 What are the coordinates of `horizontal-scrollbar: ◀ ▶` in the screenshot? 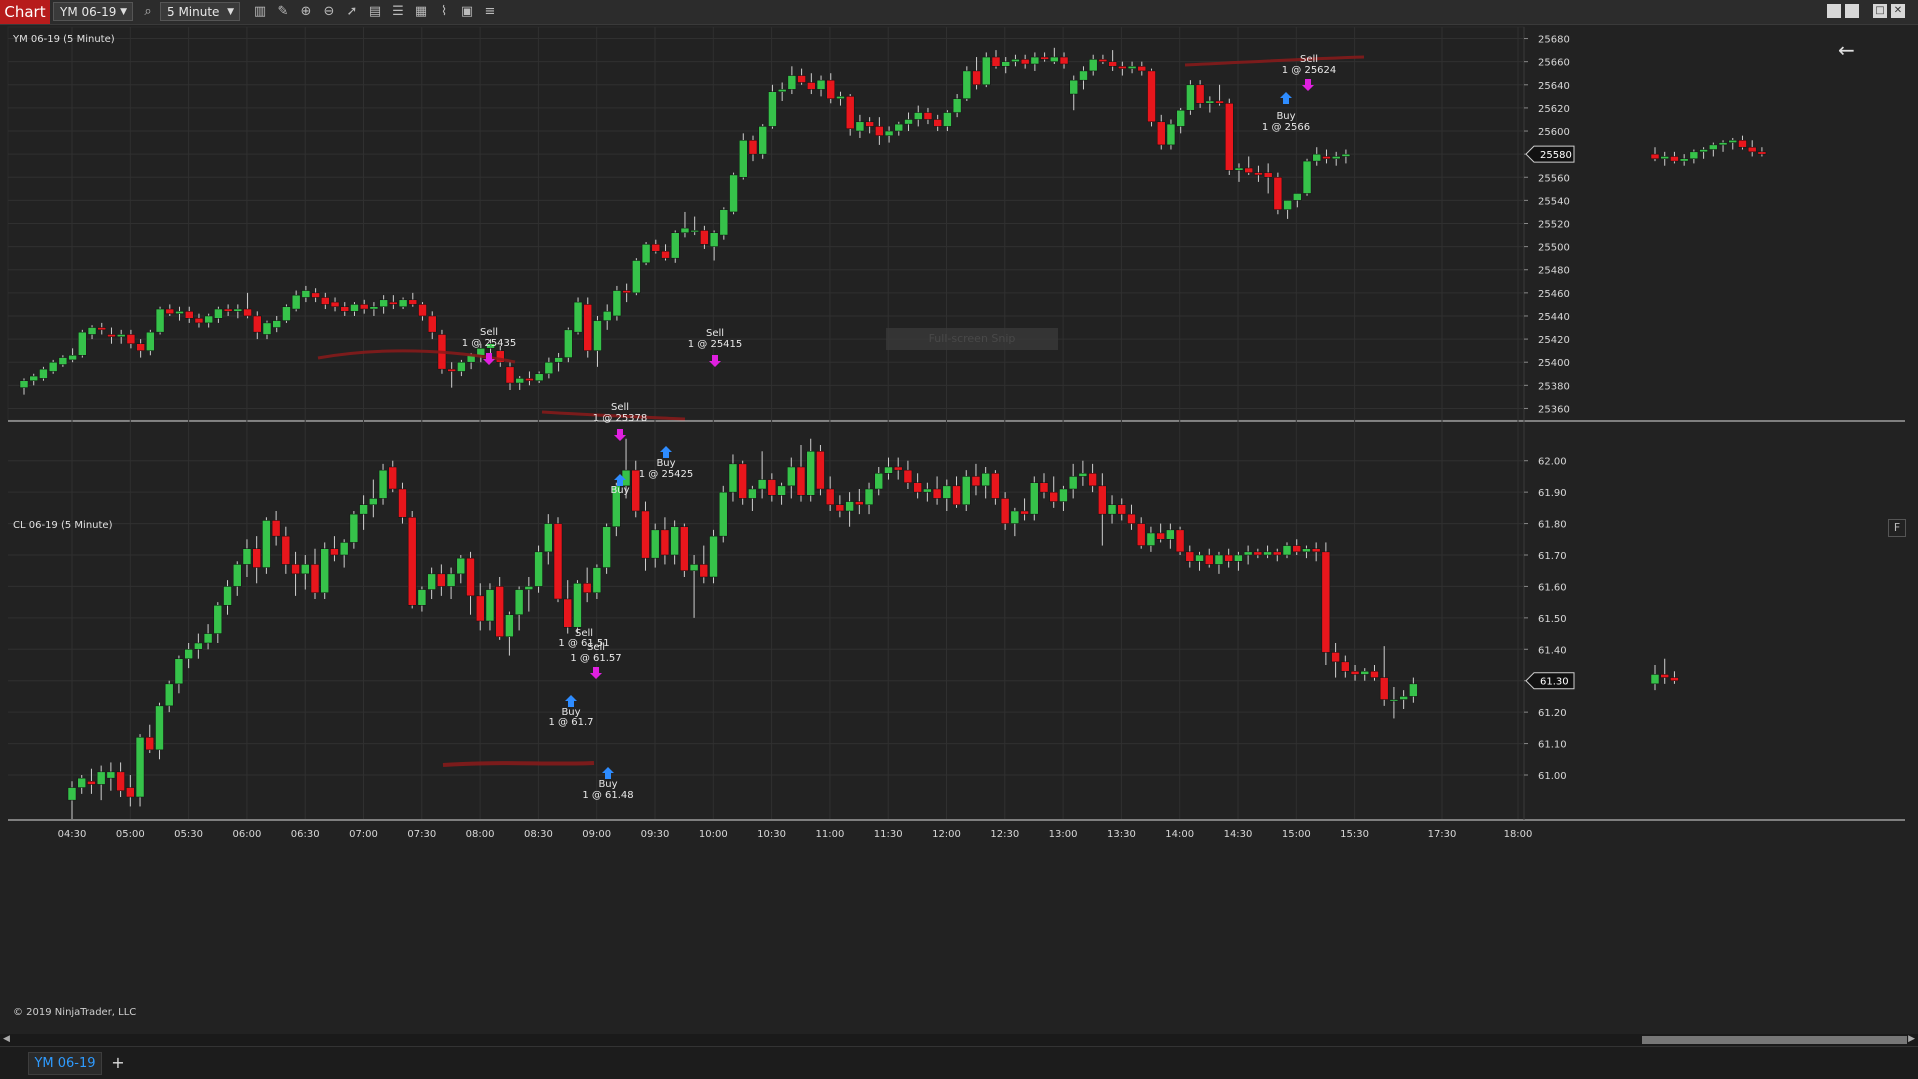 It's located at (959, 1040).